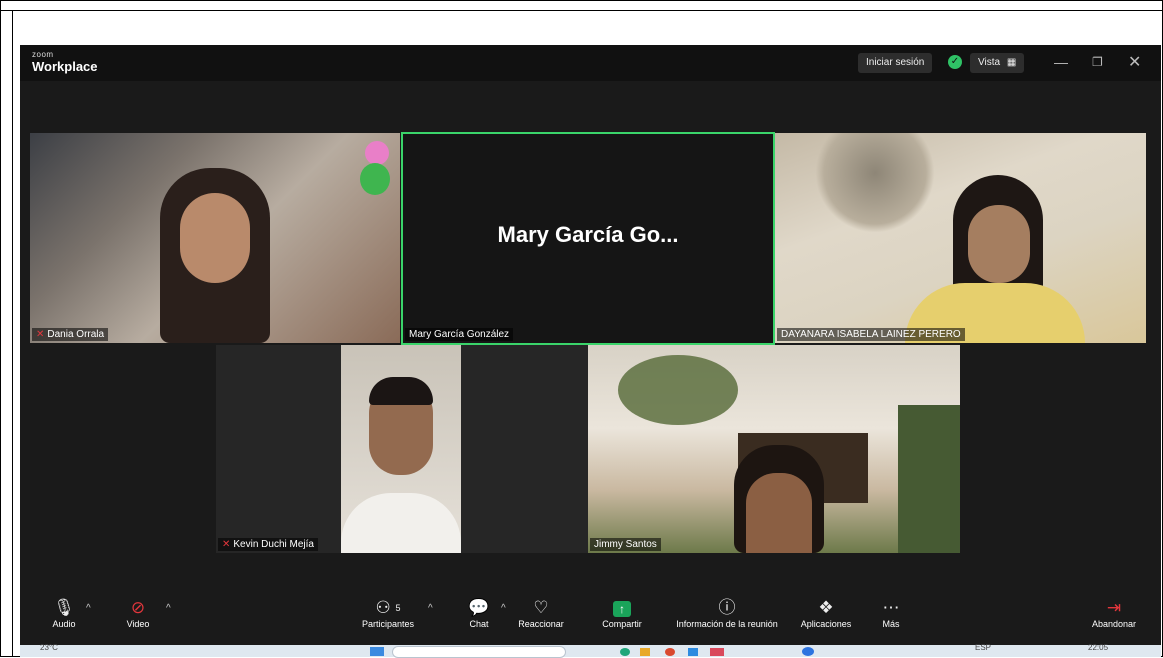 Image resolution: width=1163 pixels, height=658 pixels. I want to click on left-border, so click(12, 333).